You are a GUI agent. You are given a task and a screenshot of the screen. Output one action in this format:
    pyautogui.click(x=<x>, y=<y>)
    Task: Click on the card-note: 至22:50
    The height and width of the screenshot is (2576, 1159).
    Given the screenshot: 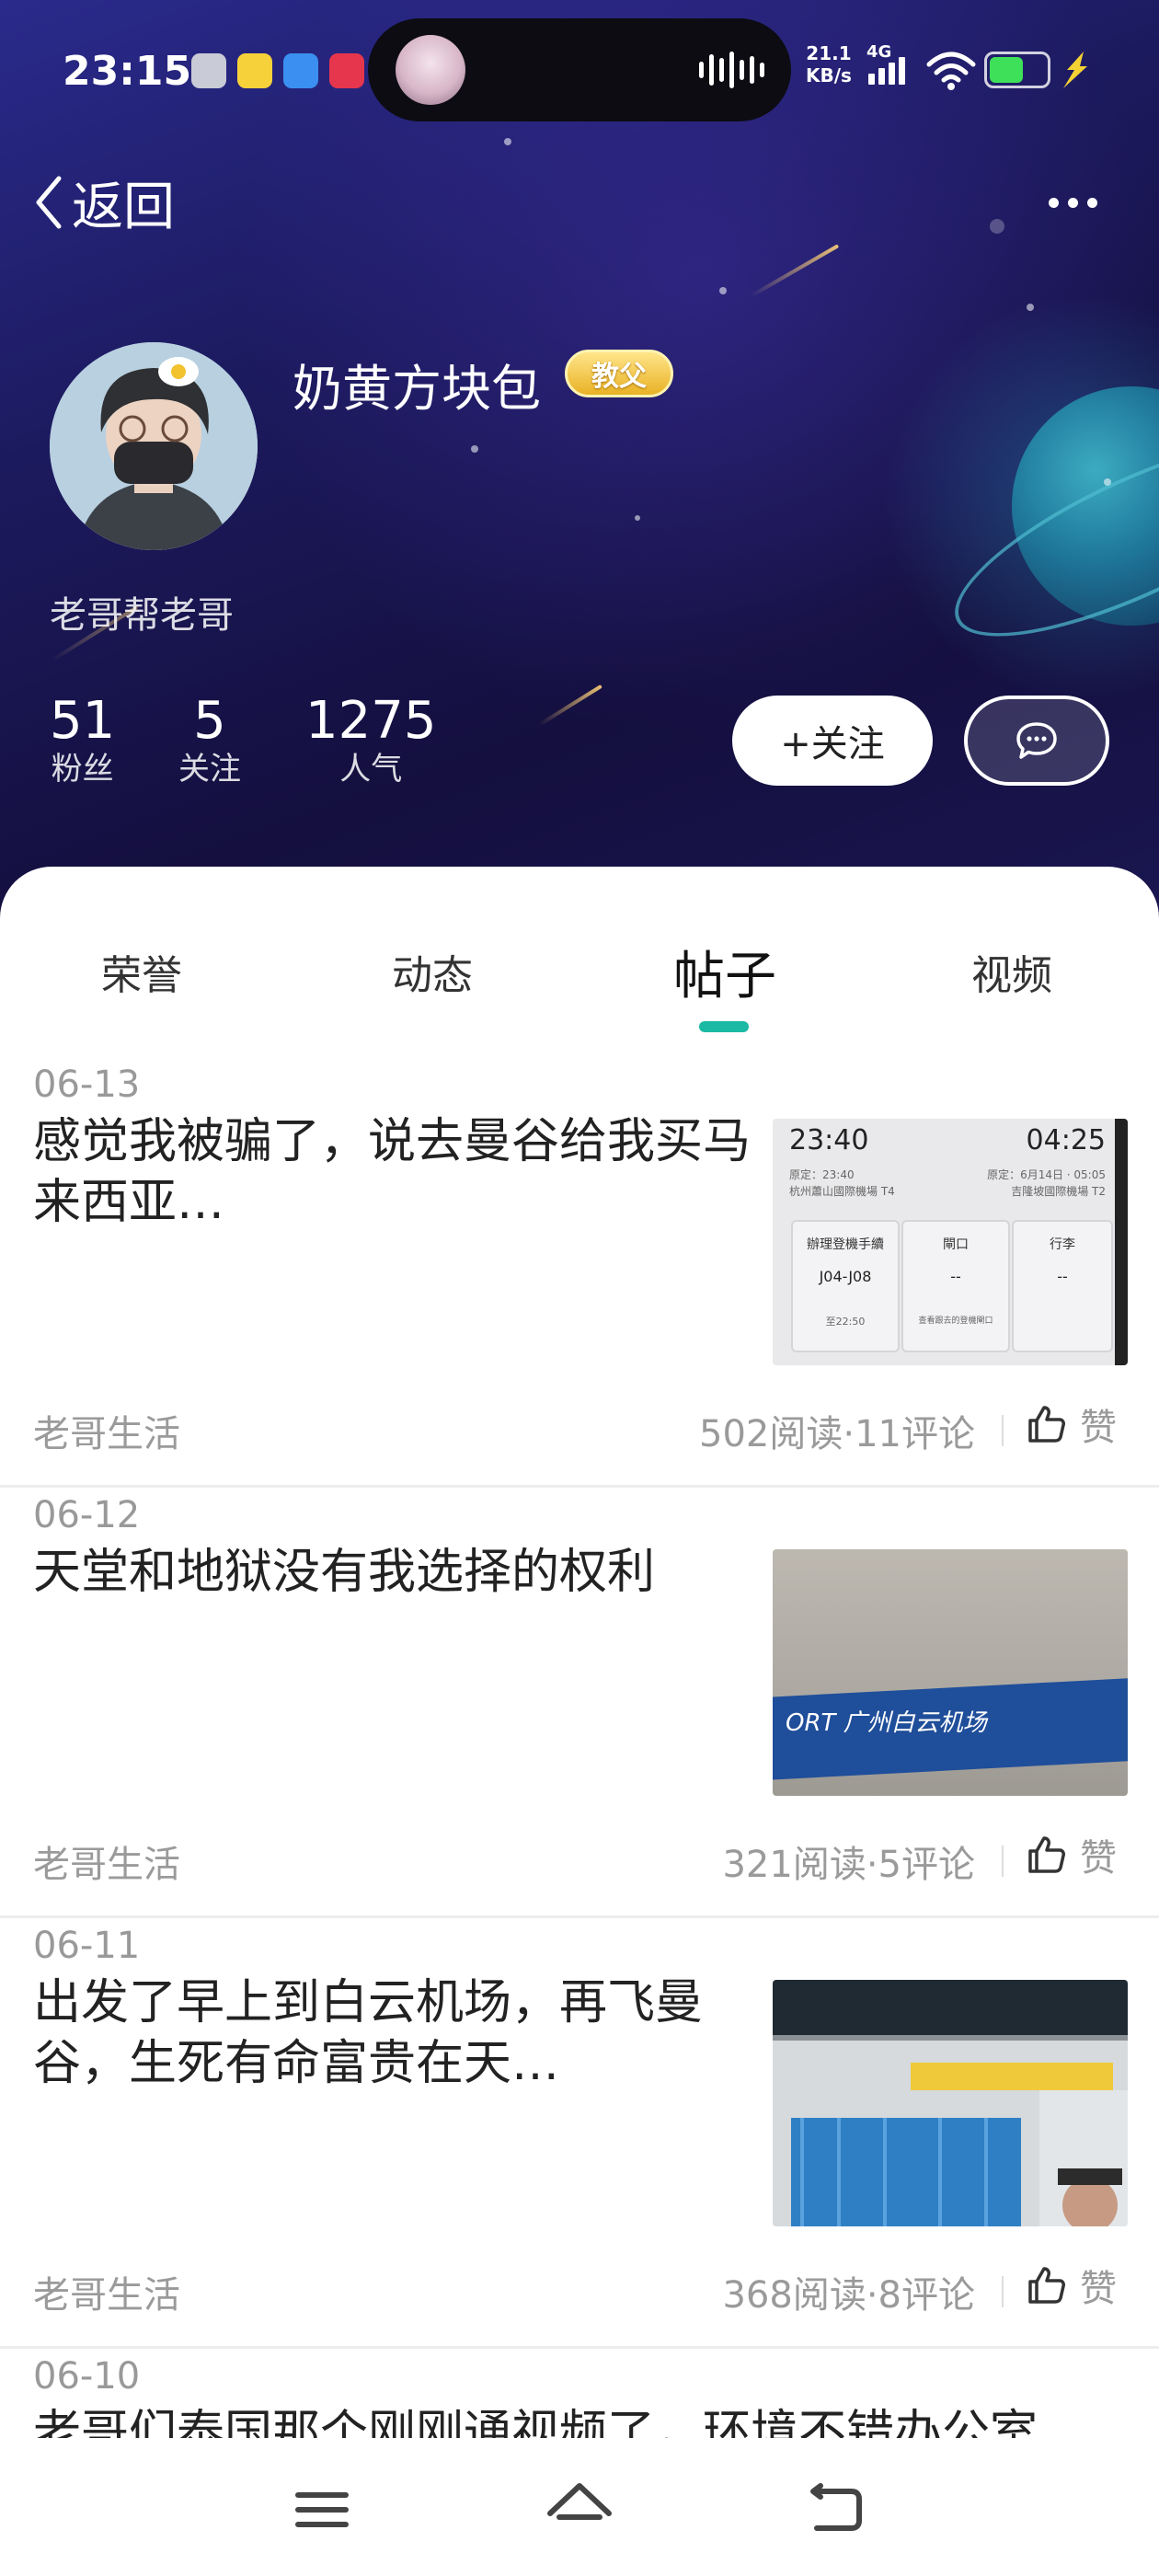 What is the action you would take?
    pyautogui.click(x=845, y=1322)
    